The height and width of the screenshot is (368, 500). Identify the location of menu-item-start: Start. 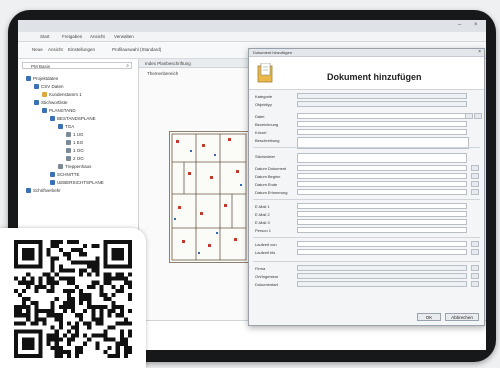
(45, 36).